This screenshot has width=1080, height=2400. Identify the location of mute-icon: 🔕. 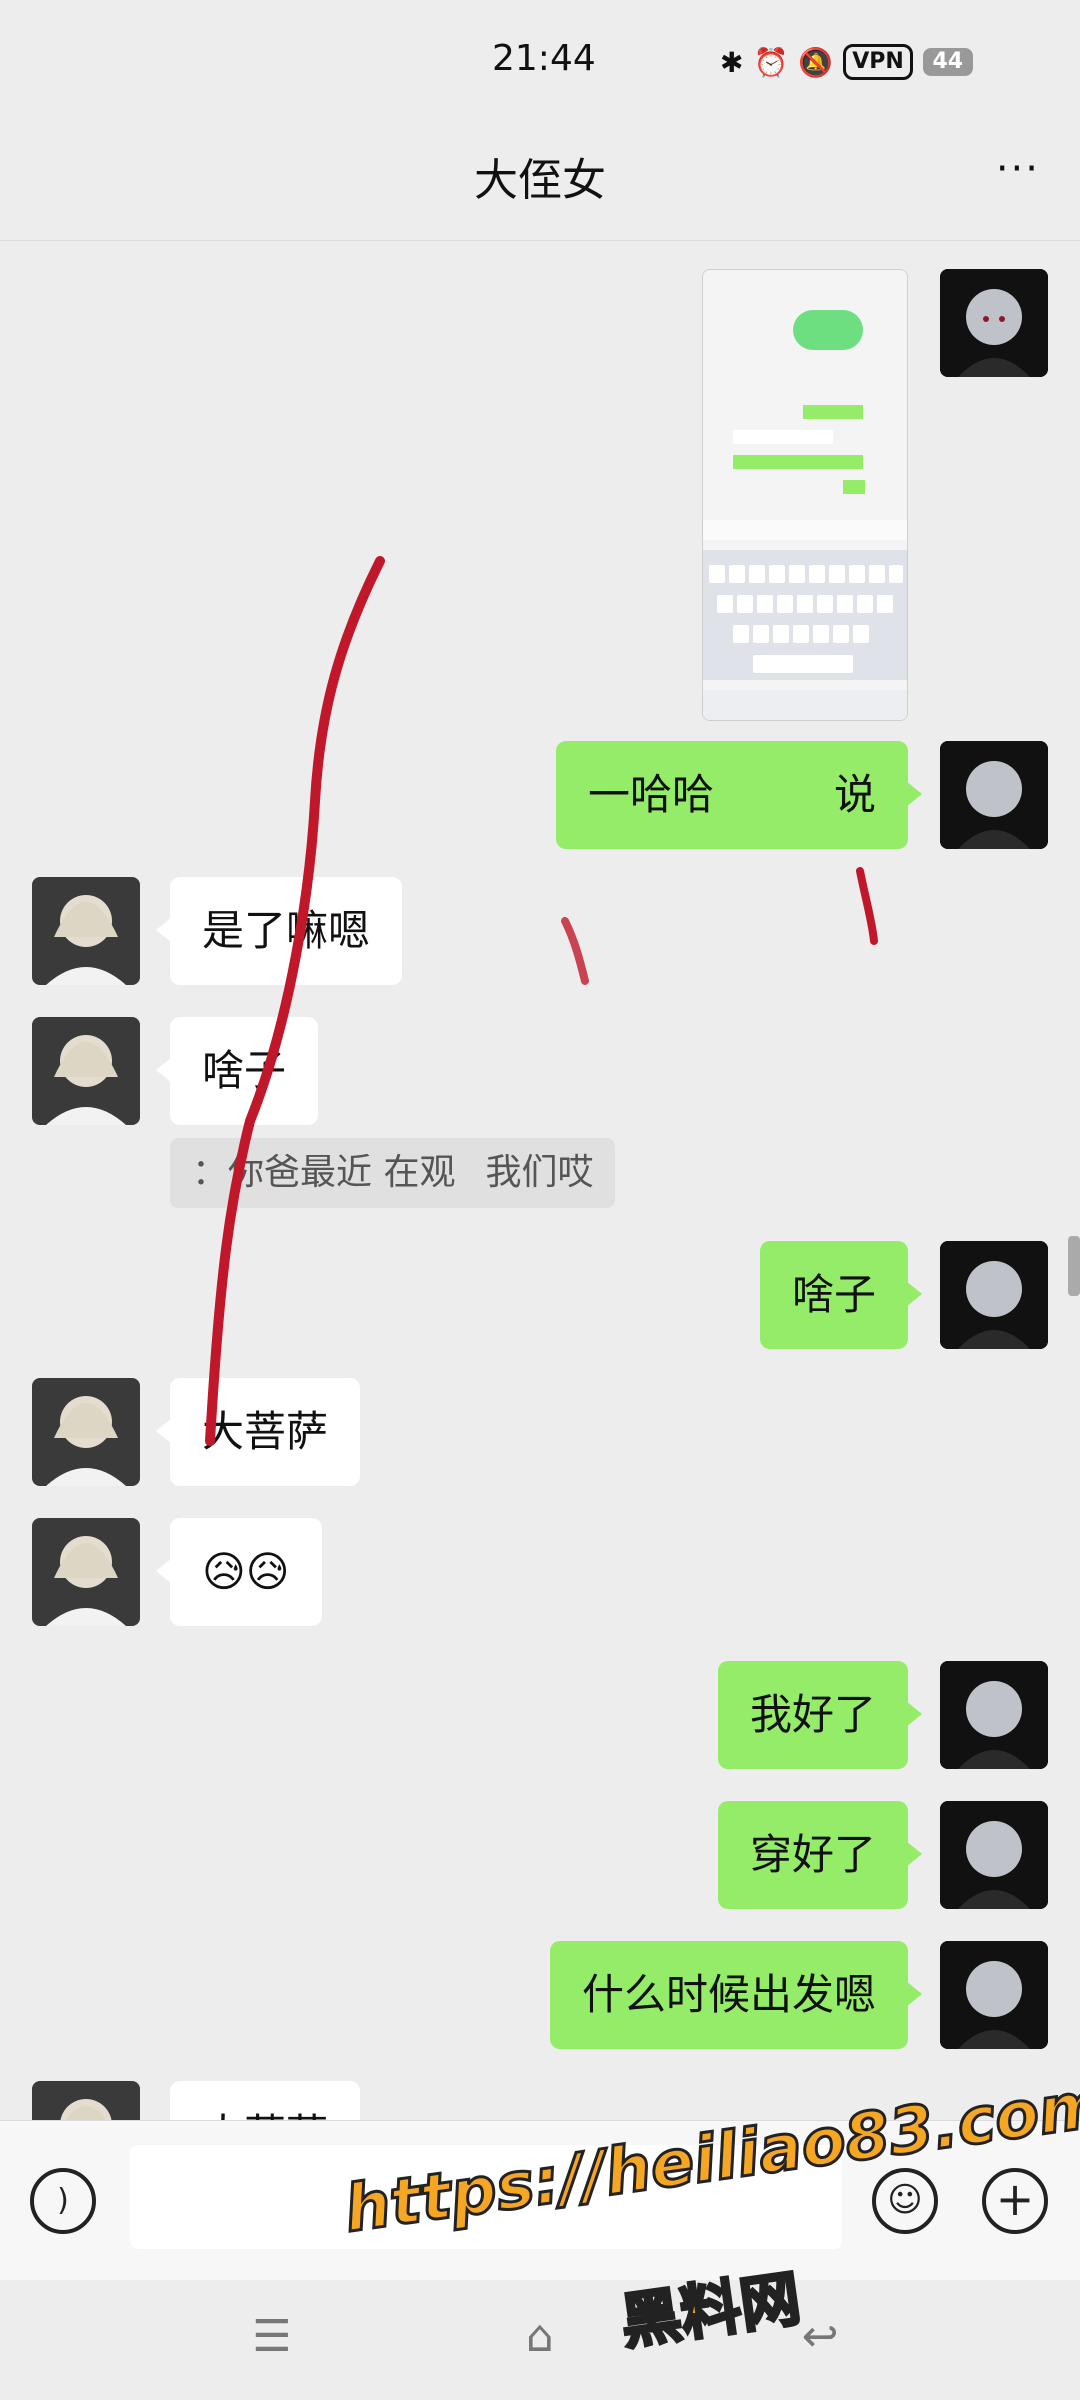
(816, 62).